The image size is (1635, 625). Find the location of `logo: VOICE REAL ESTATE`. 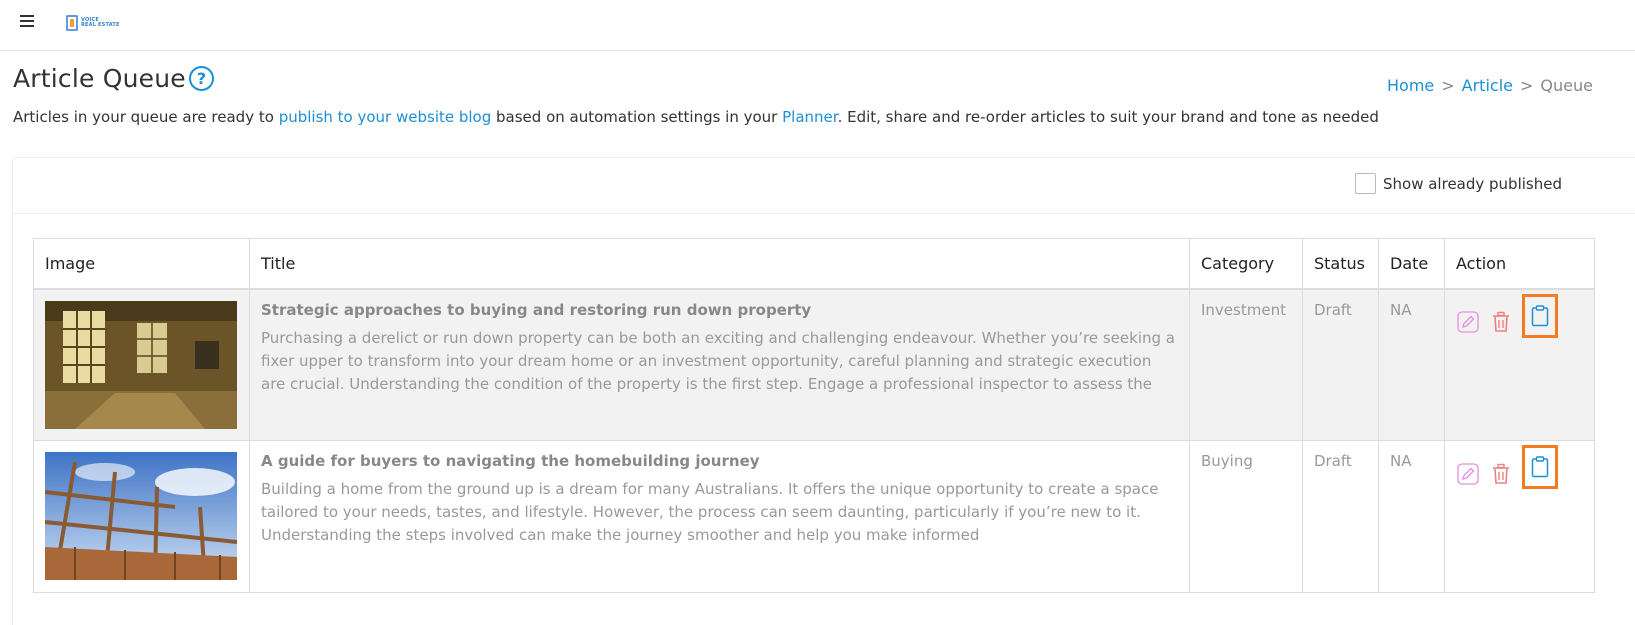

logo: VOICE REAL ESTATE is located at coordinates (93, 23).